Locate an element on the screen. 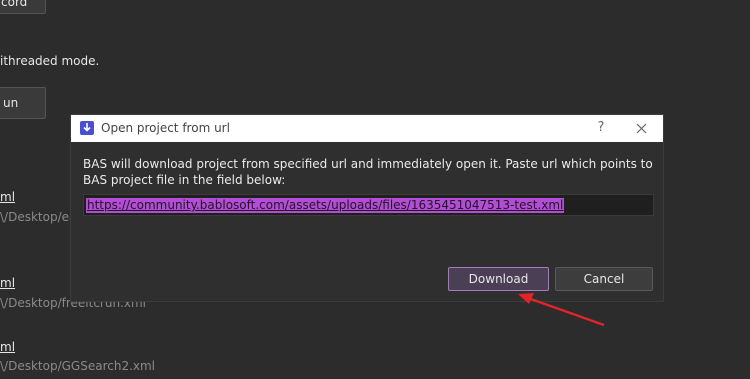 Image resolution: width=750 pixels, height=379 pixels. background-run-button: un is located at coordinates (23, 103).